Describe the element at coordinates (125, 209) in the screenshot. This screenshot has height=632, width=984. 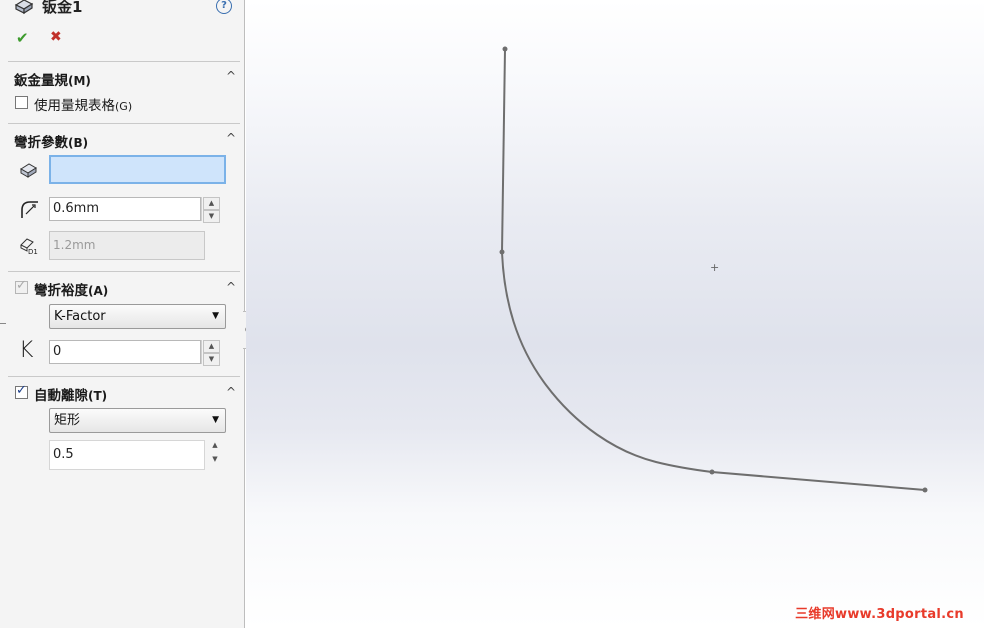
I see `bend-radius-input: 0.6mm` at that location.